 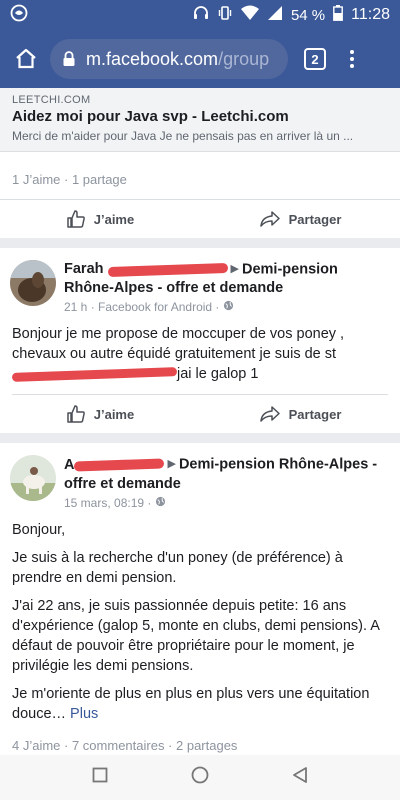 I want to click on headphones-icon, so click(x=201, y=15).